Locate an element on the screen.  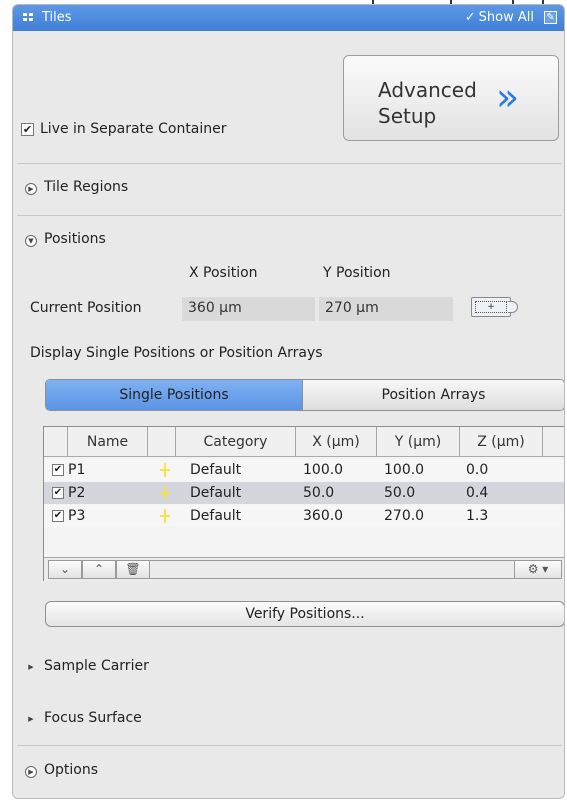
row-x: 100.0 is located at coordinates (323, 470).